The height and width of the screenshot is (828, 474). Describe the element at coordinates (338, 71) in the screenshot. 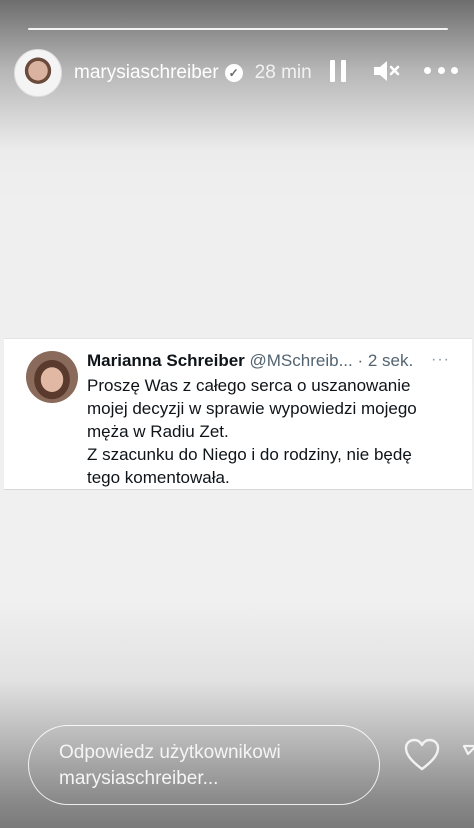

I see `pause-icon` at that location.